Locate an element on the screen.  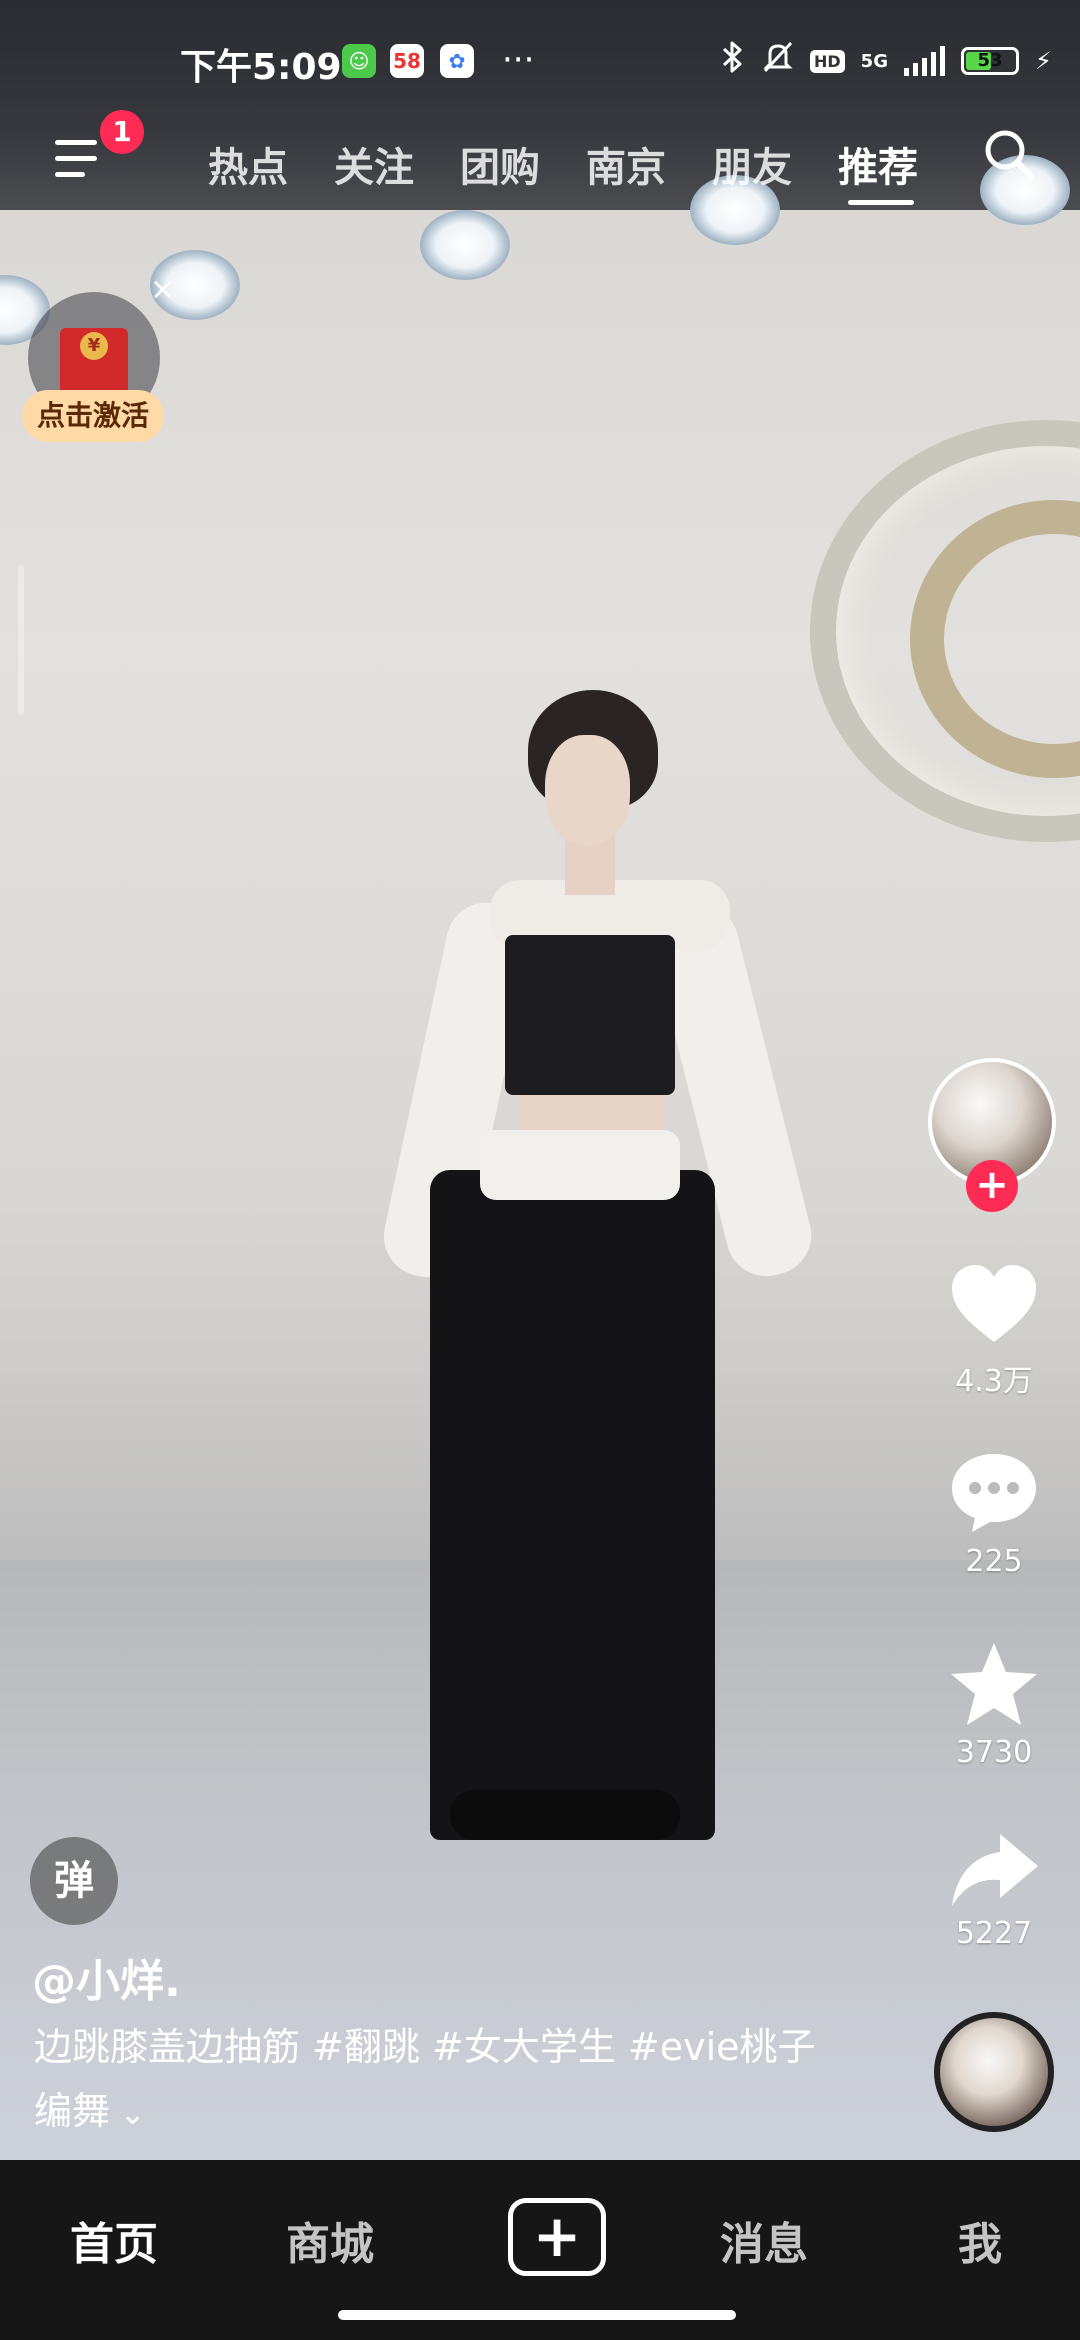
create-post-button: + is located at coordinates (557, 2237).